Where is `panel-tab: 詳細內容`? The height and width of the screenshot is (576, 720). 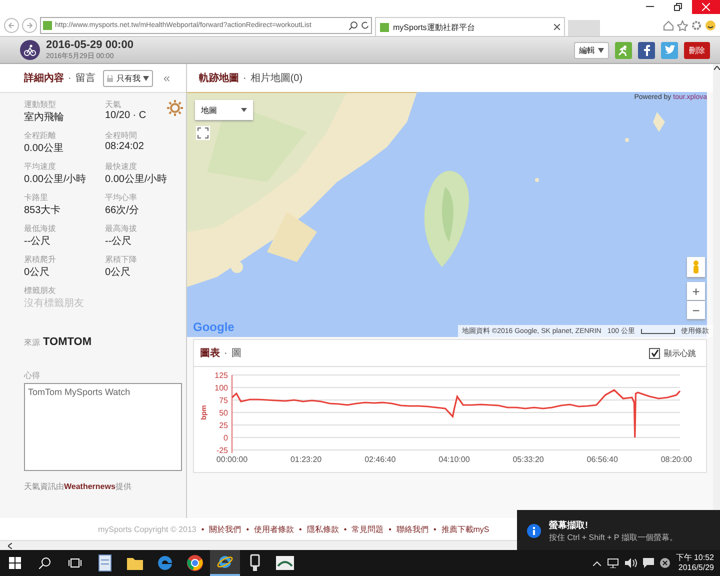
panel-tab: 詳細內容 is located at coordinates (44, 78).